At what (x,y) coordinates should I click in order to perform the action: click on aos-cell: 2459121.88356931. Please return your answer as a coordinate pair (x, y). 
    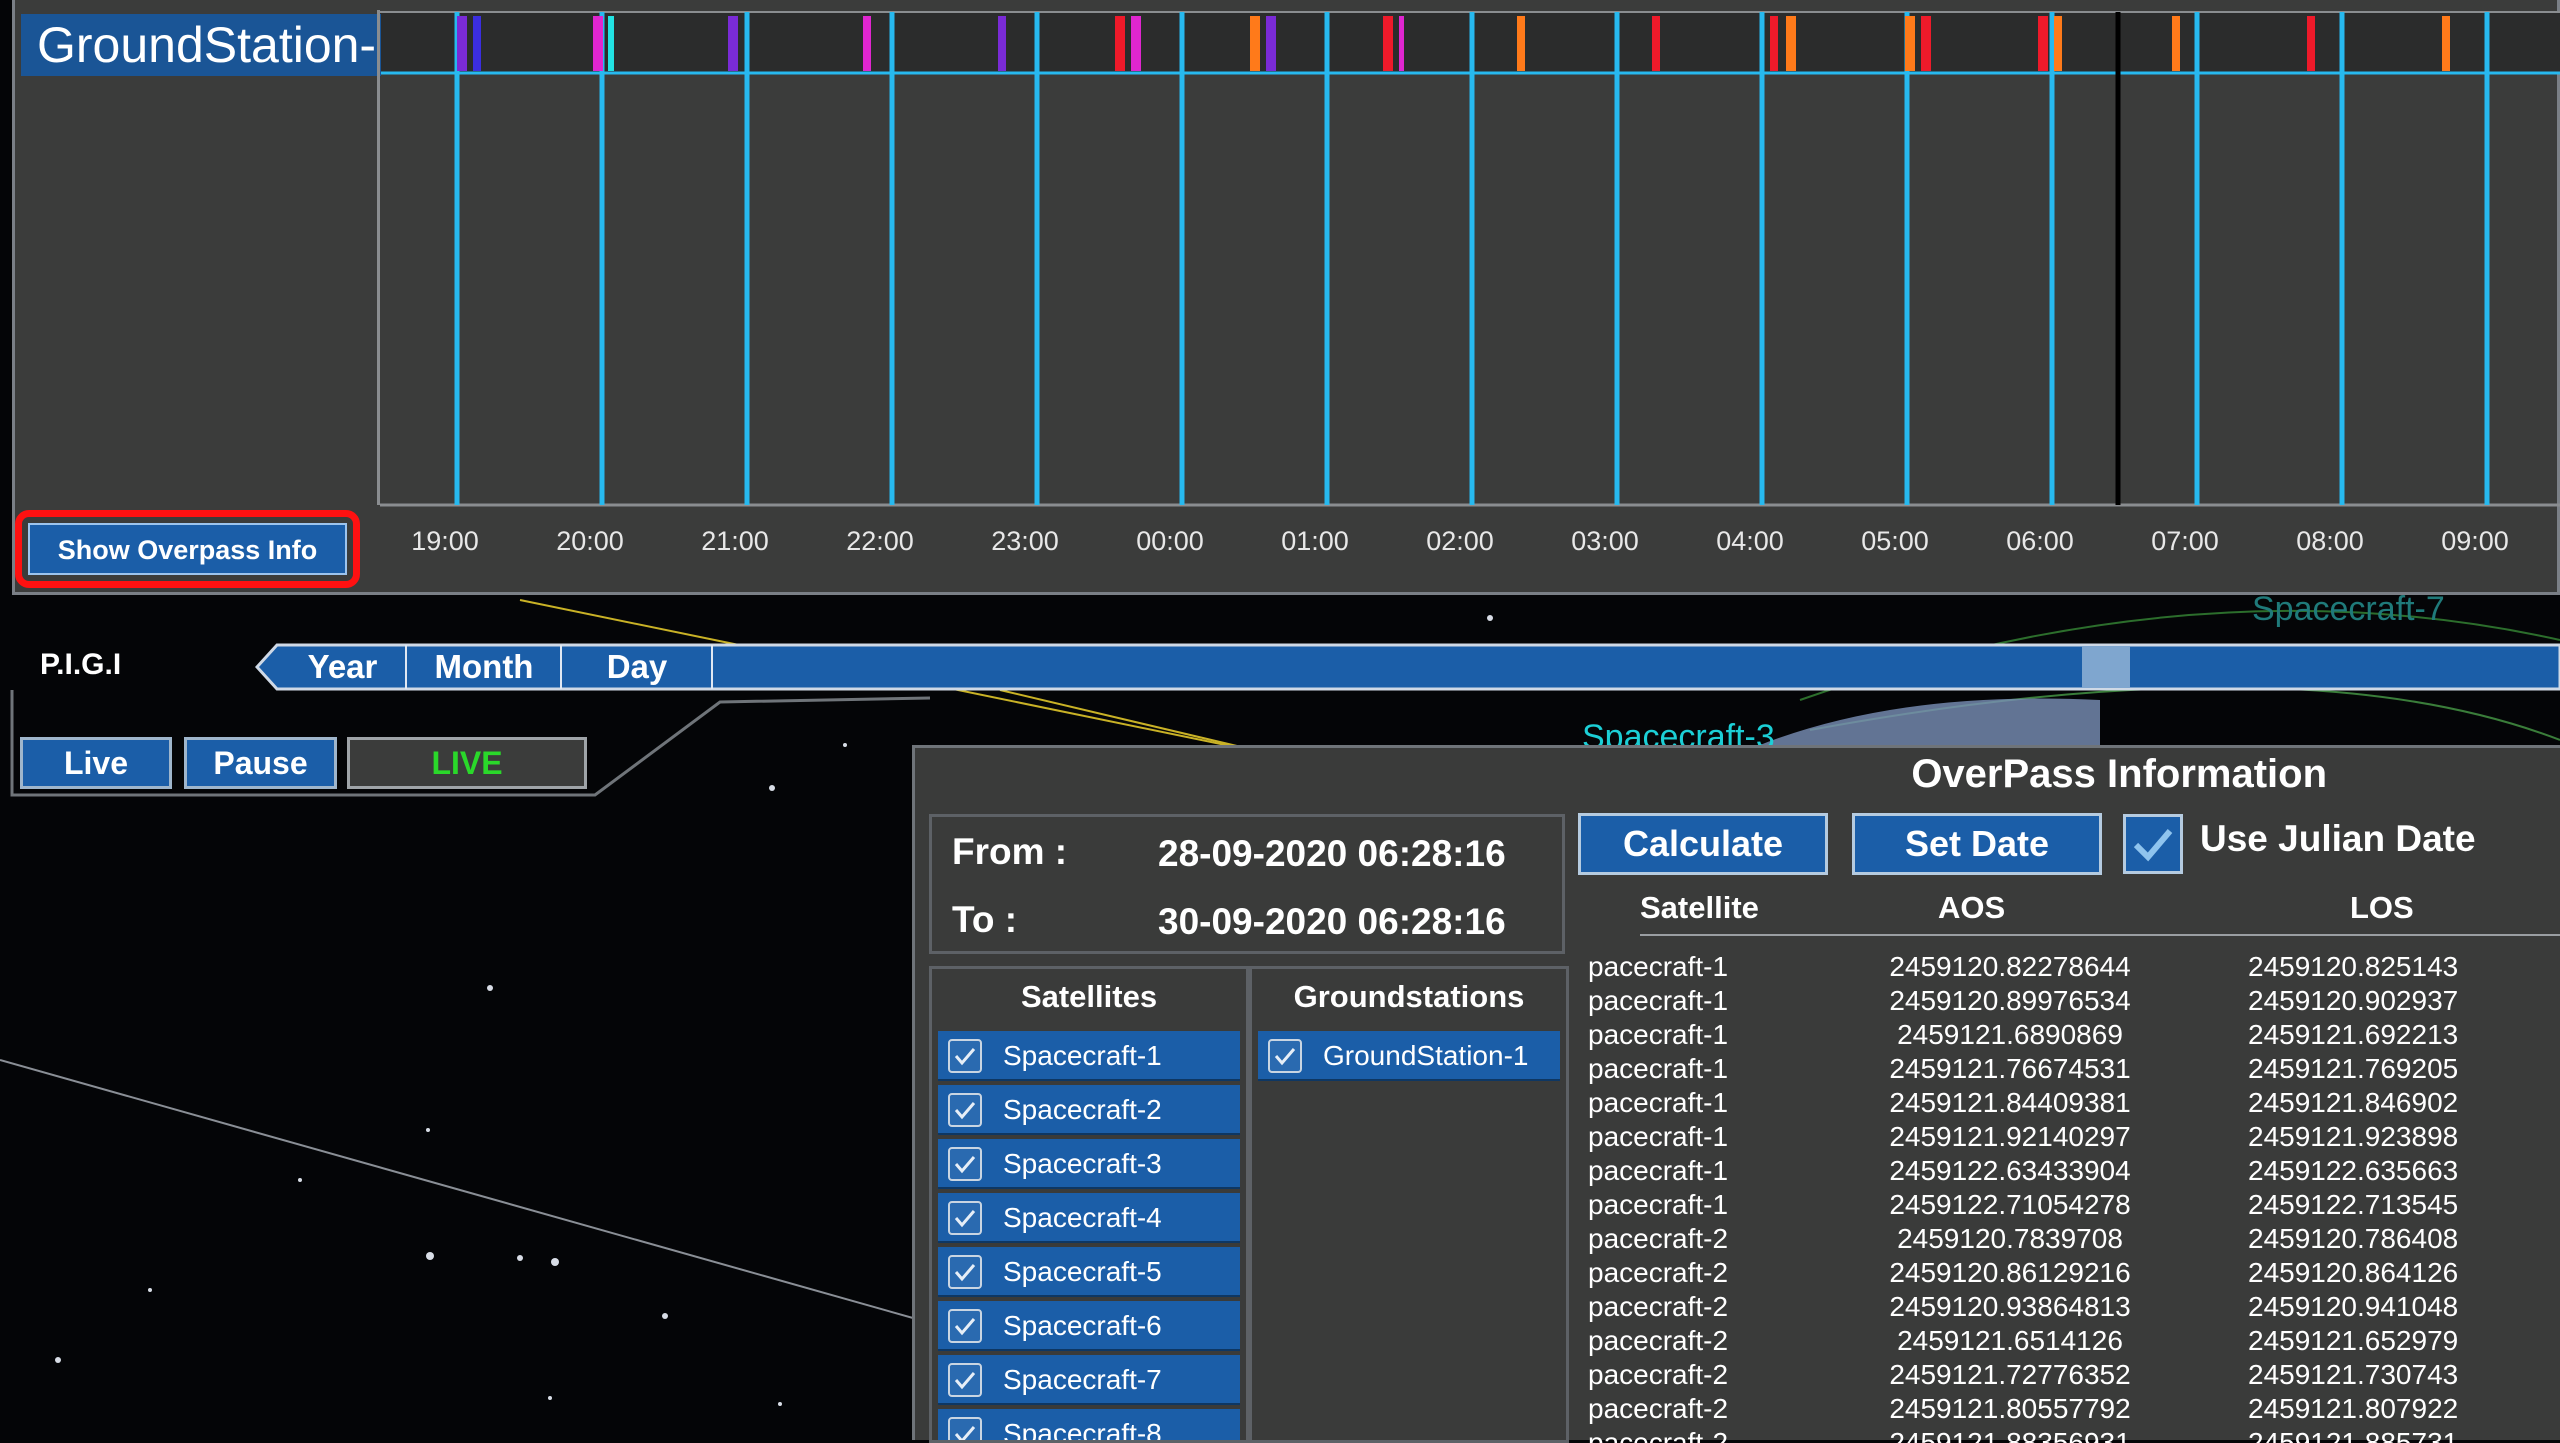
    Looking at the image, I should click on (2010, 1435).